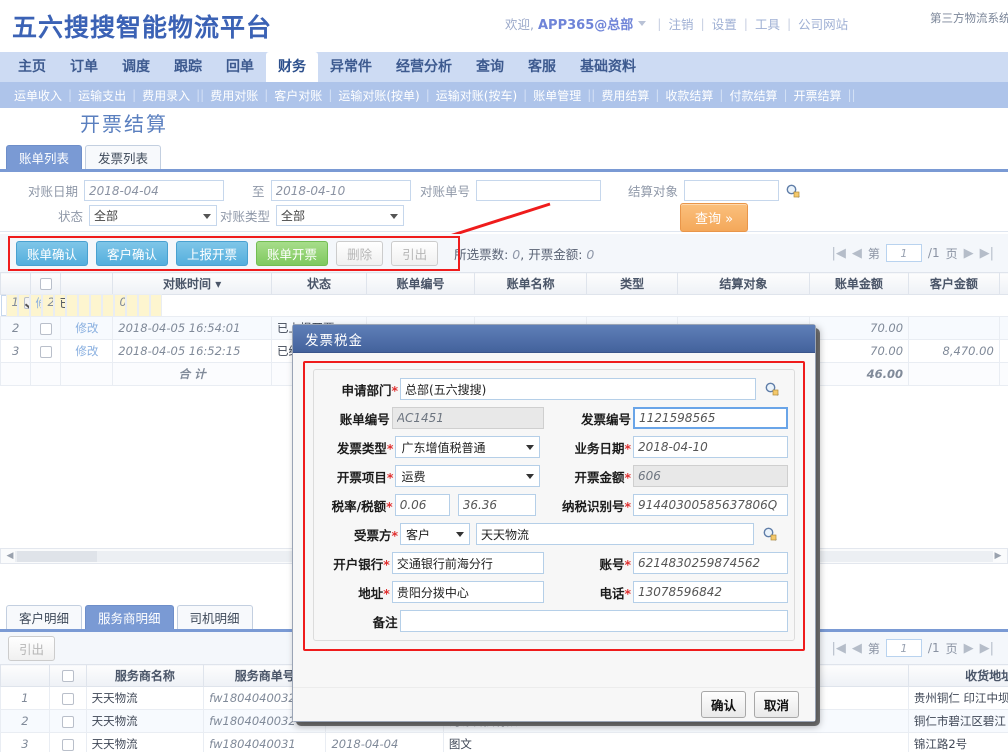  Describe the element at coordinates (998, 556) in the screenshot. I see `scroll-right-arrow-icon: ▶` at that location.